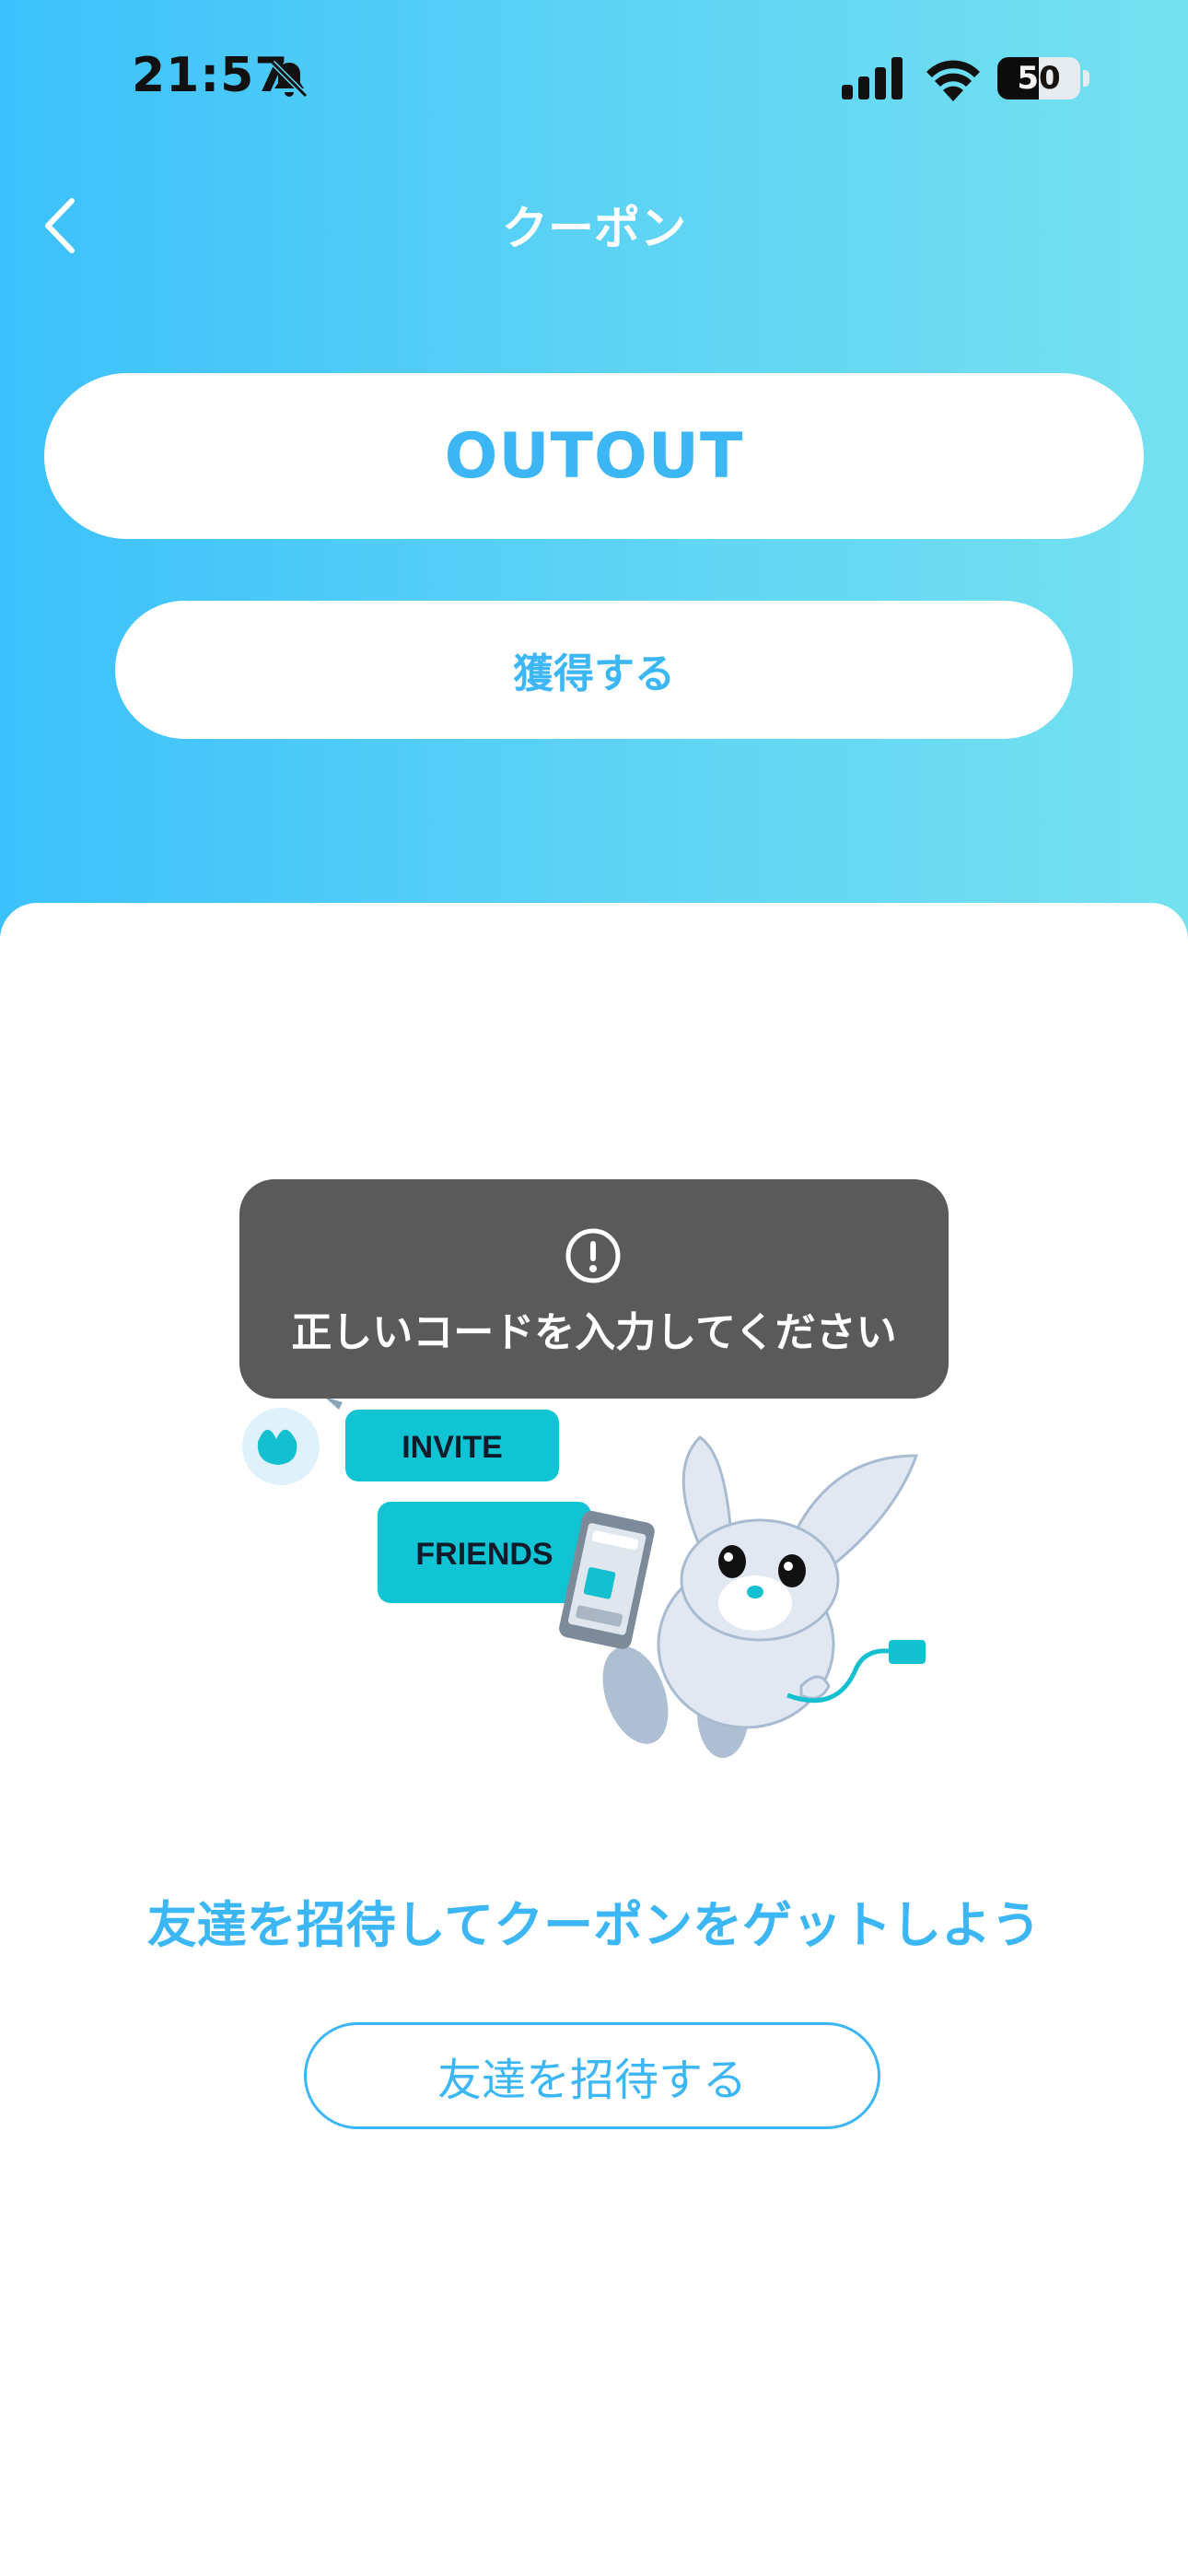 Image resolution: width=1188 pixels, height=2576 pixels. Describe the element at coordinates (953, 80) in the screenshot. I see `wifi-icon` at that location.